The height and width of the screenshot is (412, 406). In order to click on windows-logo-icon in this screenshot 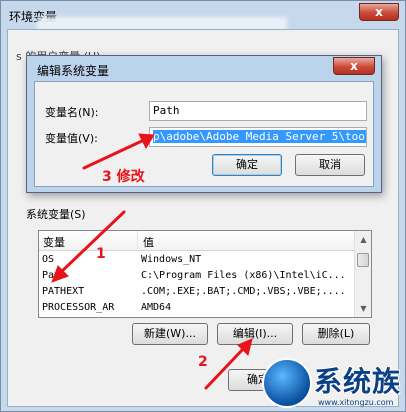, I will do `click(287, 383)`.